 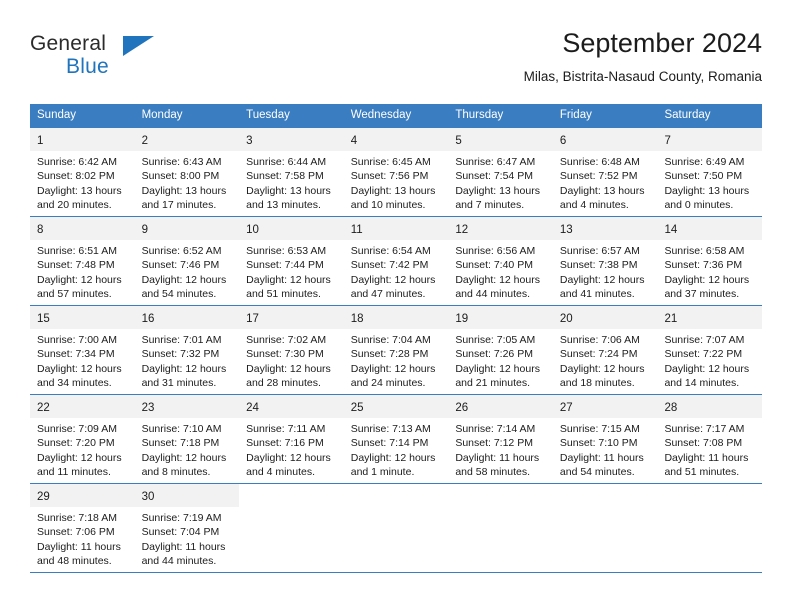 I want to click on sunset-line: Sunset: 7:30 PM, so click(x=285, y=354).